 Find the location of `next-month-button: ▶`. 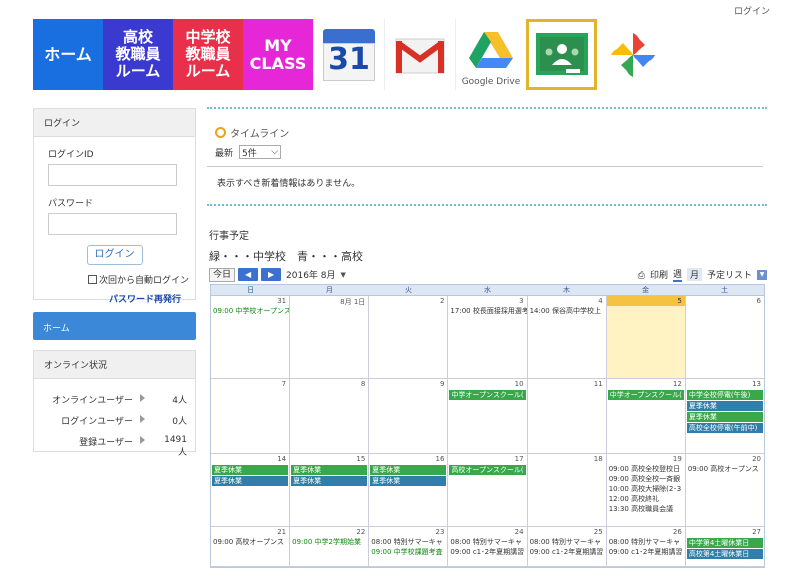

next-month-button: ▶ is located at coordinates (271, 274).